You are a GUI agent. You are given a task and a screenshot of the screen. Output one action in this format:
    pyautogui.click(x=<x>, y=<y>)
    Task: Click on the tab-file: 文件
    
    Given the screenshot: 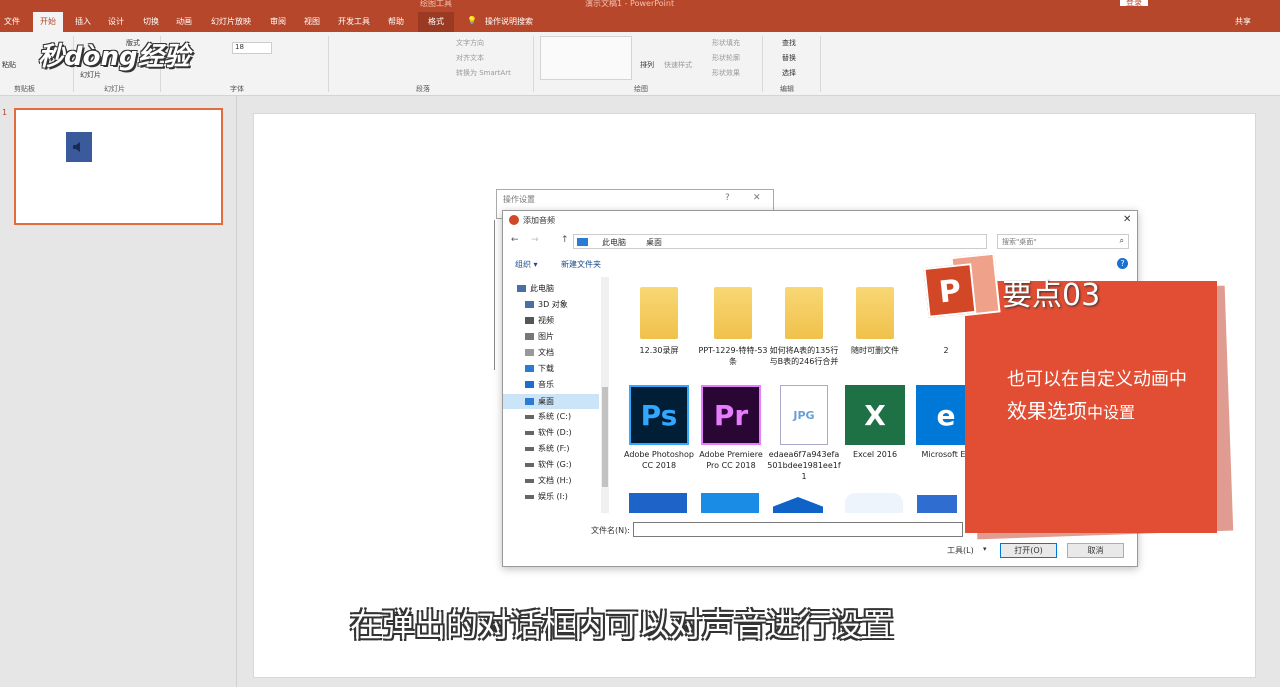 What is the action you would take?
    pyautogui.click(x=12, y=21)
    